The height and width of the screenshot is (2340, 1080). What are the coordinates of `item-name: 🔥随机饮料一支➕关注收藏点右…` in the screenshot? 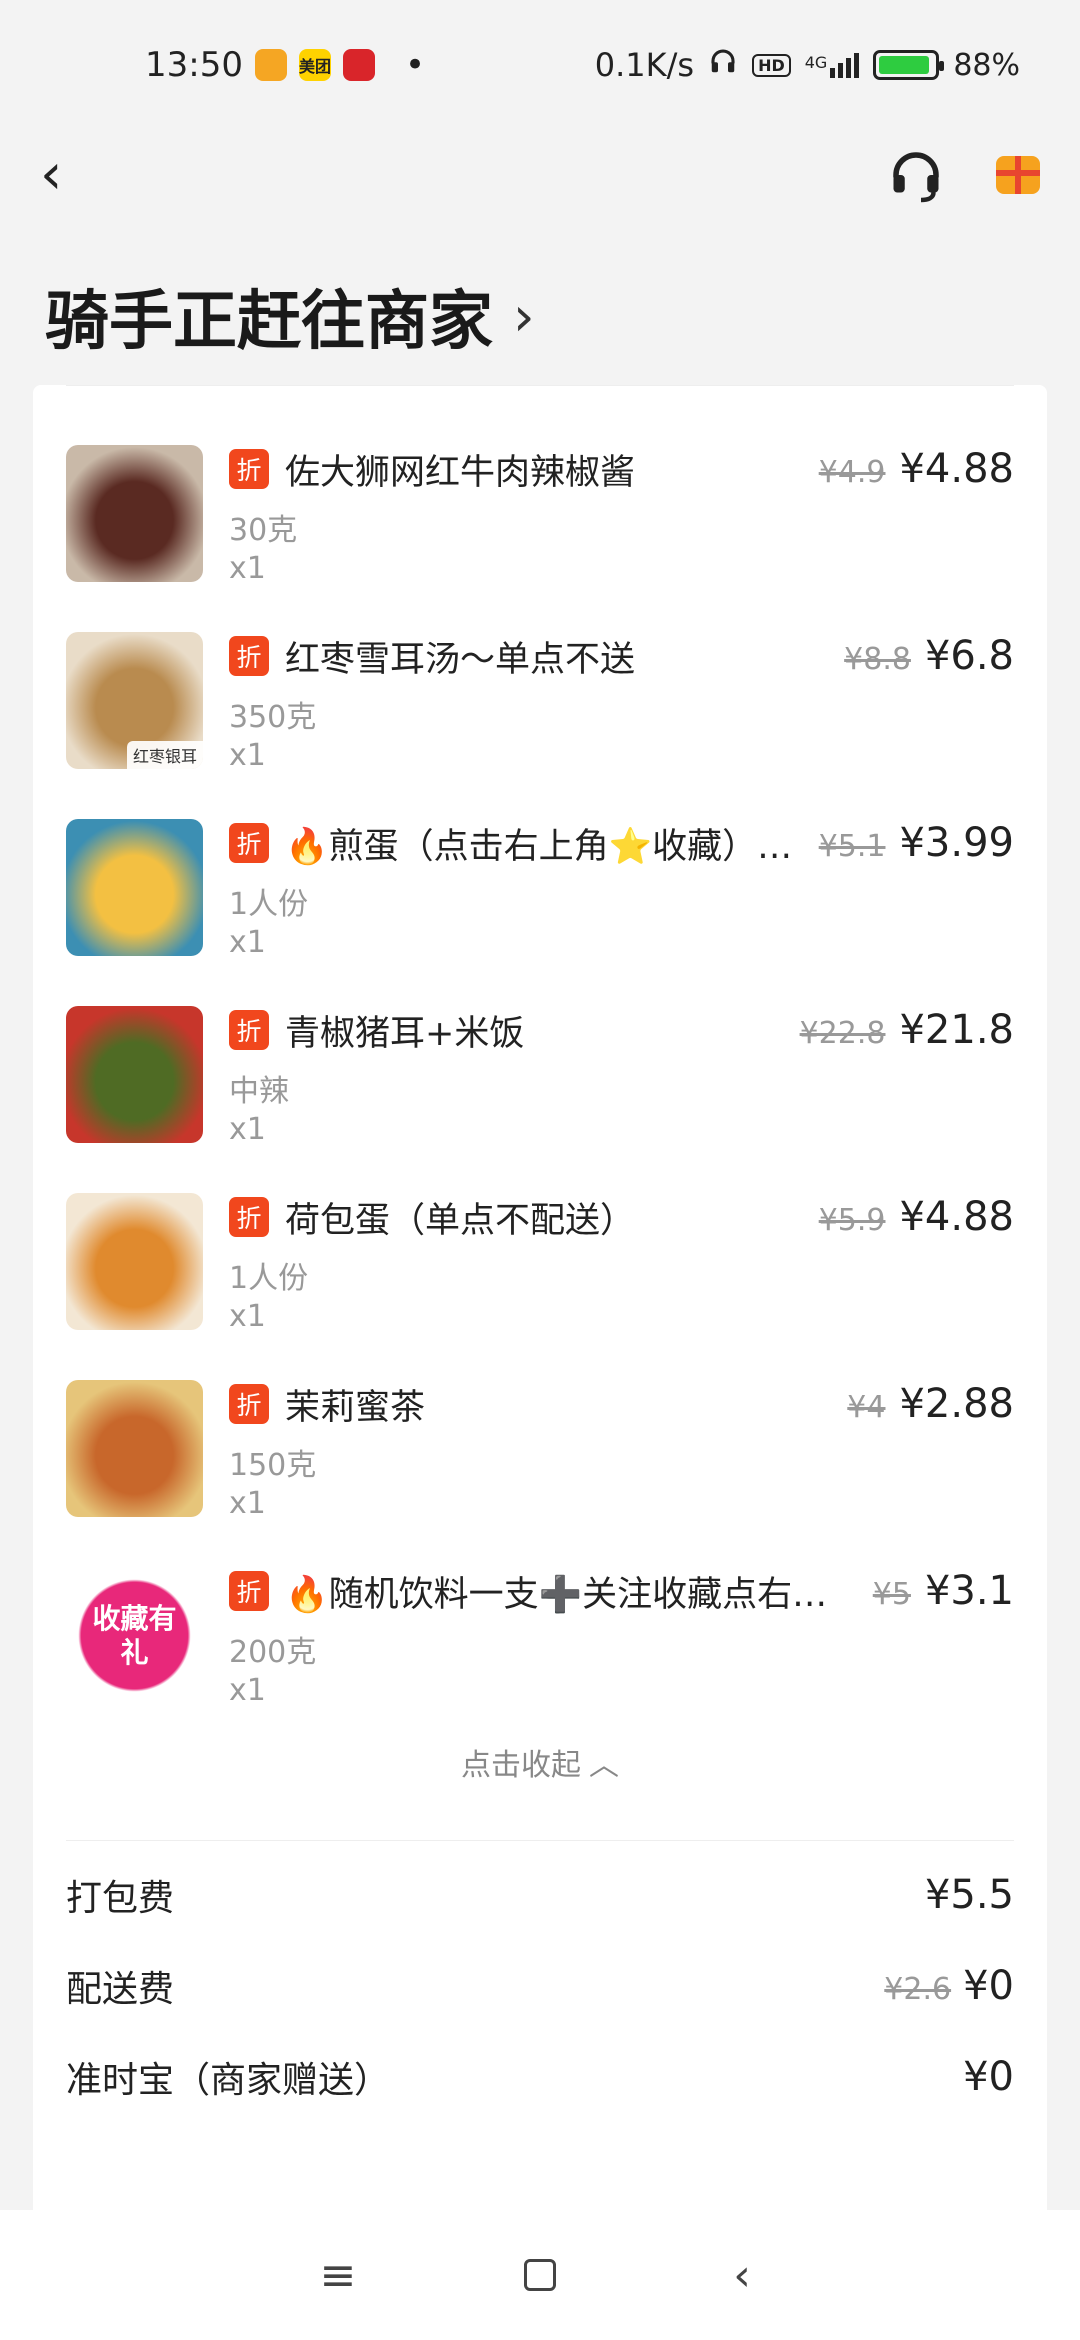 It's located at (556, 1594).